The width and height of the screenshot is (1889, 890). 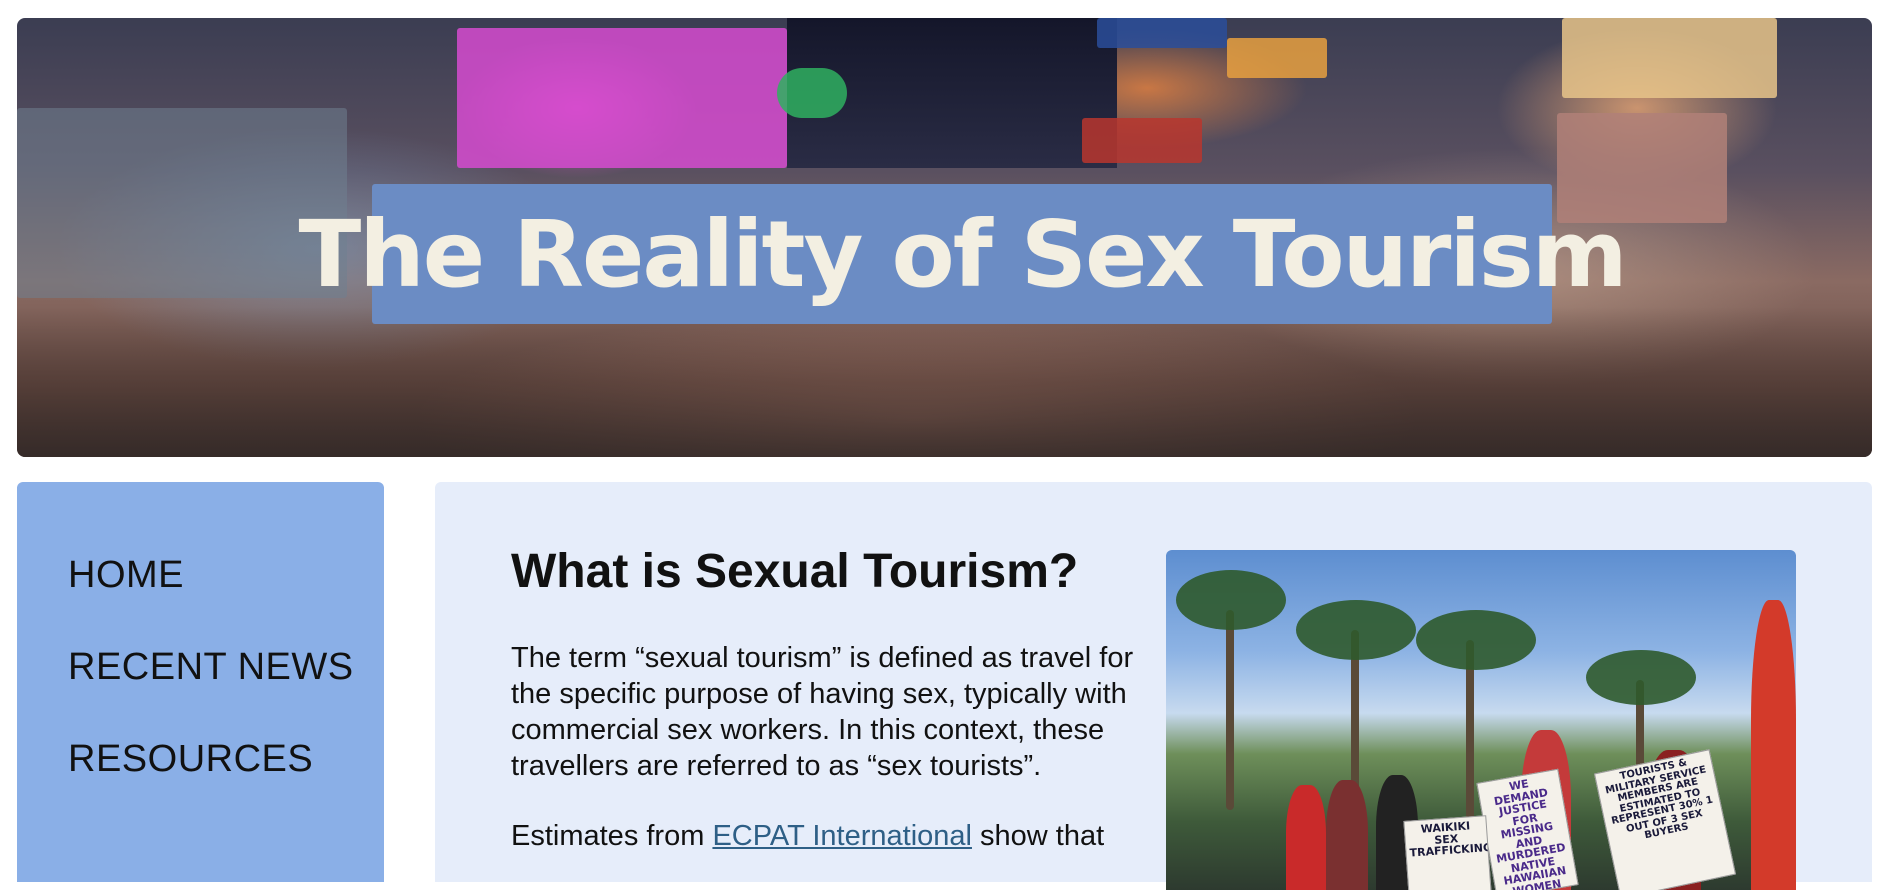 I want to click on page-title: The Reality of Sex Tourism, so click(x=962, y=254).